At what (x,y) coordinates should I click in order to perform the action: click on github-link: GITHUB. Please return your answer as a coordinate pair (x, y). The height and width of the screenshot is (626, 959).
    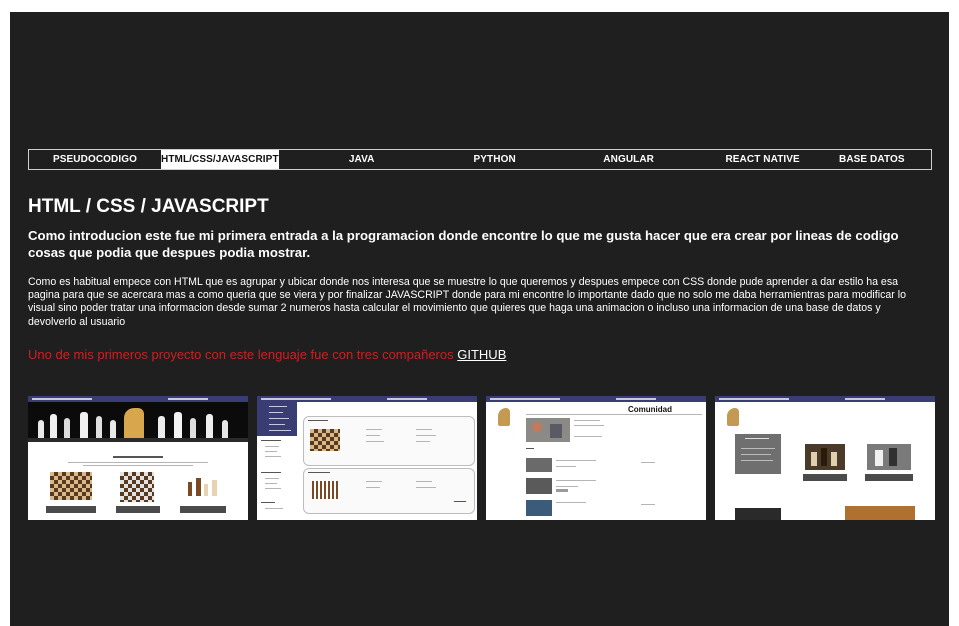
    Looking at the image, I should click on (481, 354).